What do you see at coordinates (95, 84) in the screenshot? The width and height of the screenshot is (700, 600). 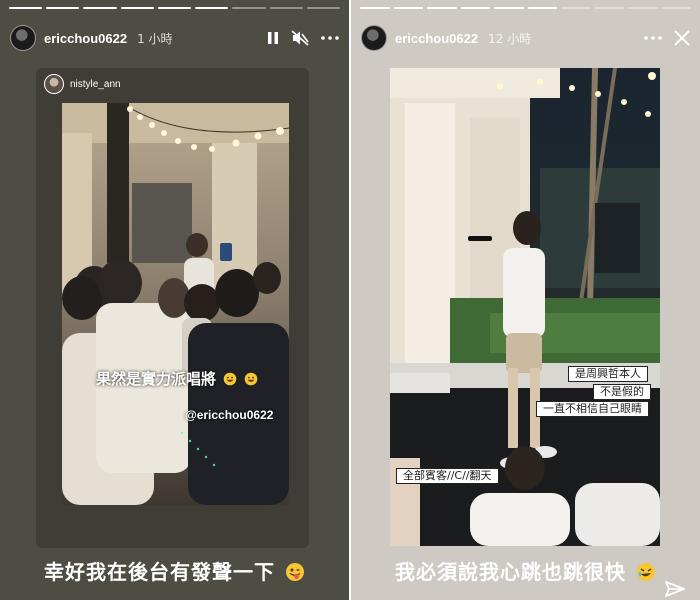 I see `shared-username: nistyle_ann` at bounding box center [95, 84].